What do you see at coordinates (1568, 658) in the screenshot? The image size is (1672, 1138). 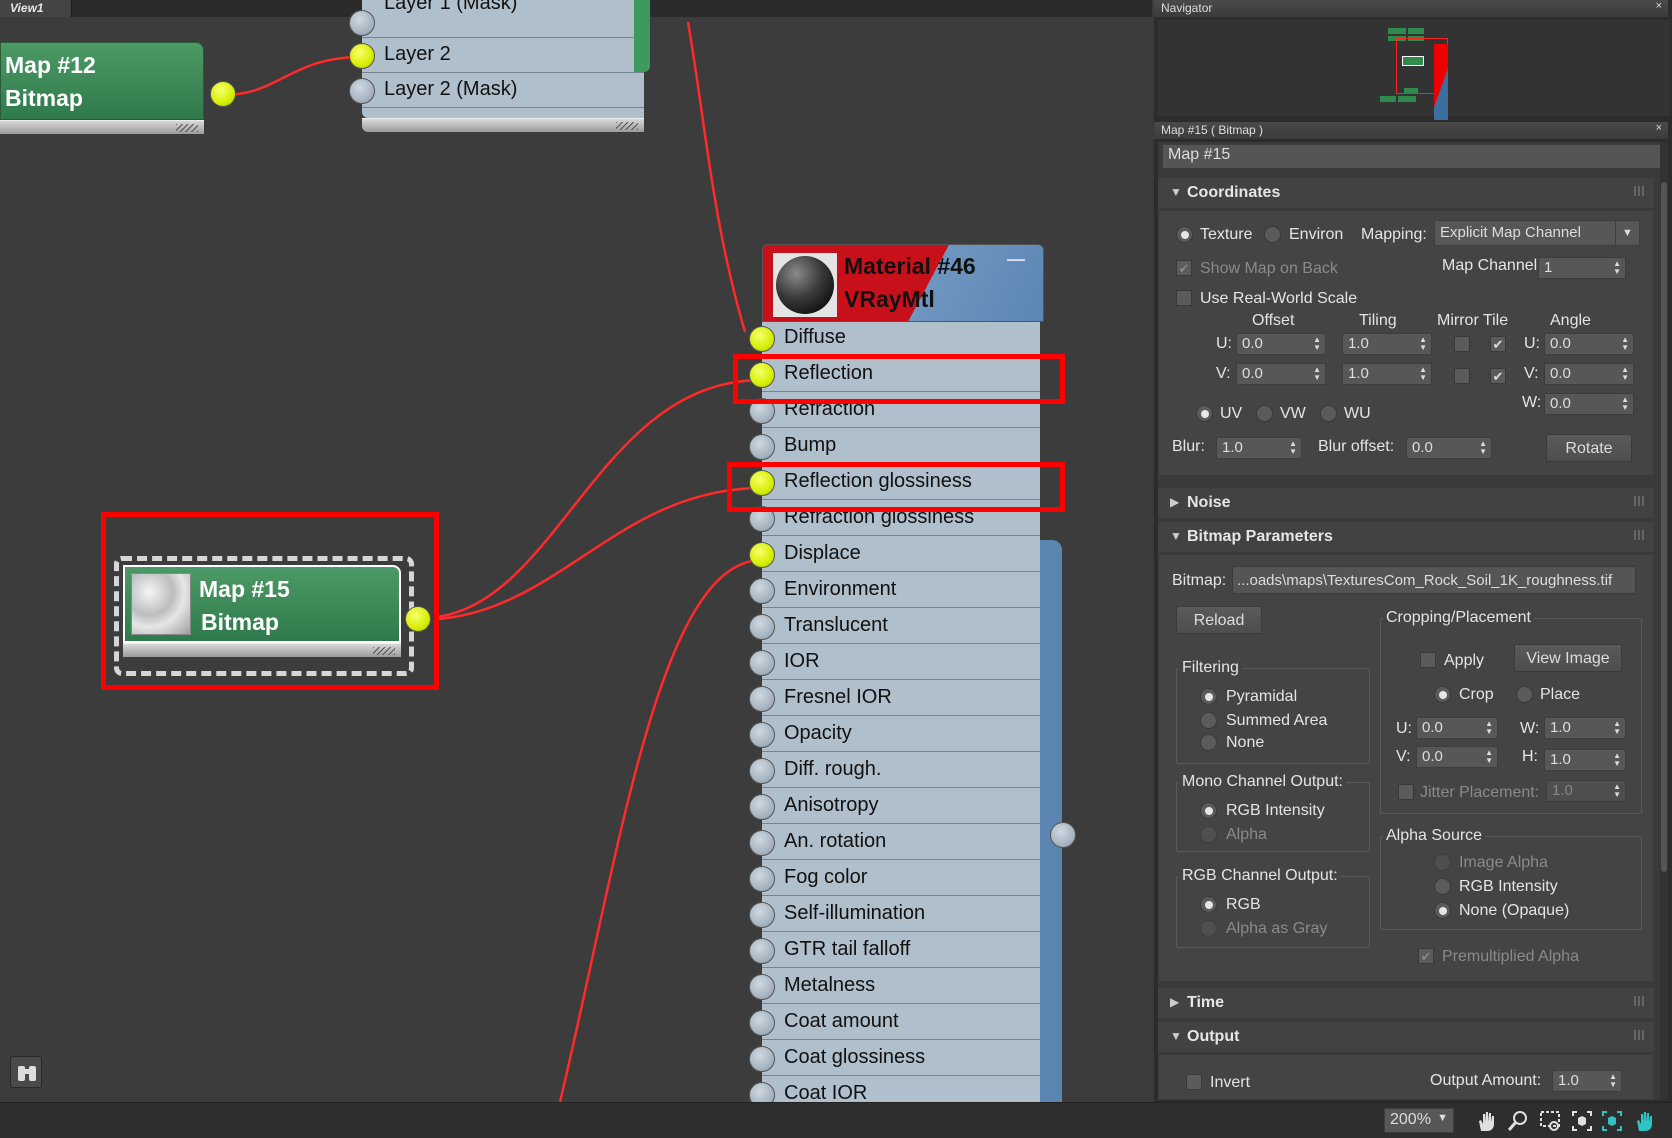 I see `view-image-button: View Image` at bounding box center [1568, 658].